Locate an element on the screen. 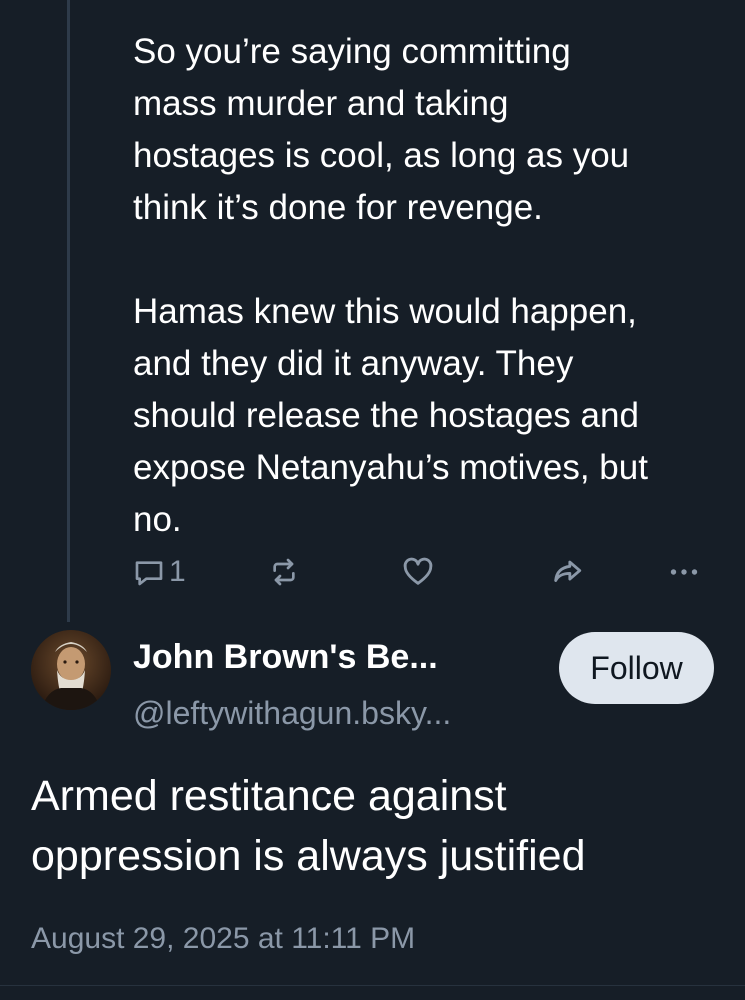  heart-icon is located at coordinates (418, 572).